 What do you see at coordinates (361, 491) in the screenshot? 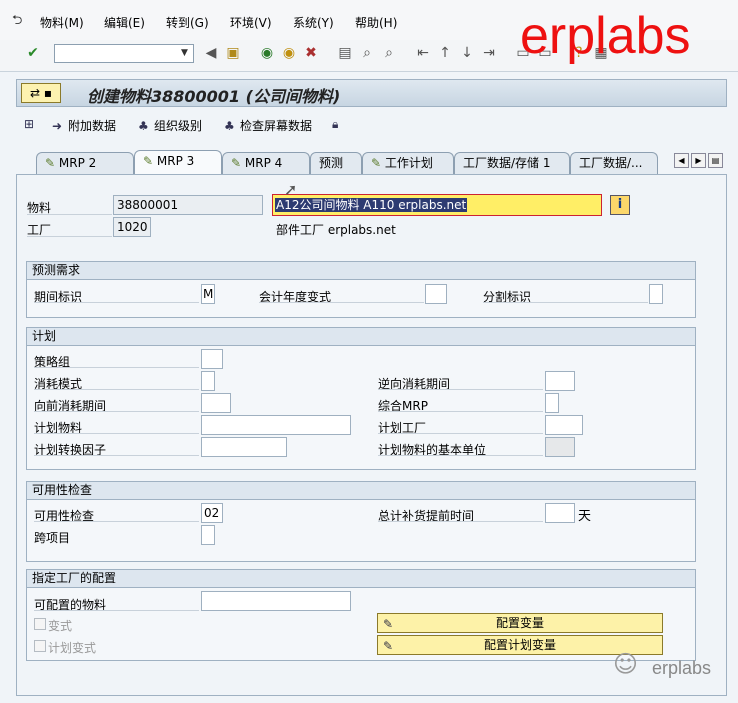
I see `group-title: 可用性检查` at bounding box center [361, 491].